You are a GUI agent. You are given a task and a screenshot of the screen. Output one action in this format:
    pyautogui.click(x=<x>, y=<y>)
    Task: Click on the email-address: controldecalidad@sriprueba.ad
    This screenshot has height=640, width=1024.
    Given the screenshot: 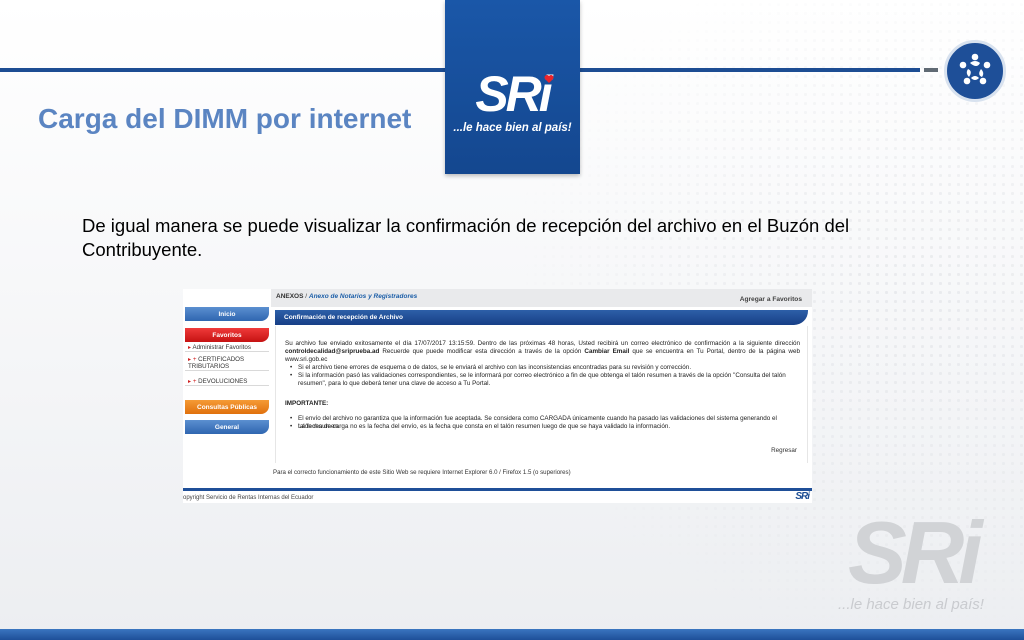 What is the action you would take?
    pyautogui.click(x=332, y=352)
    